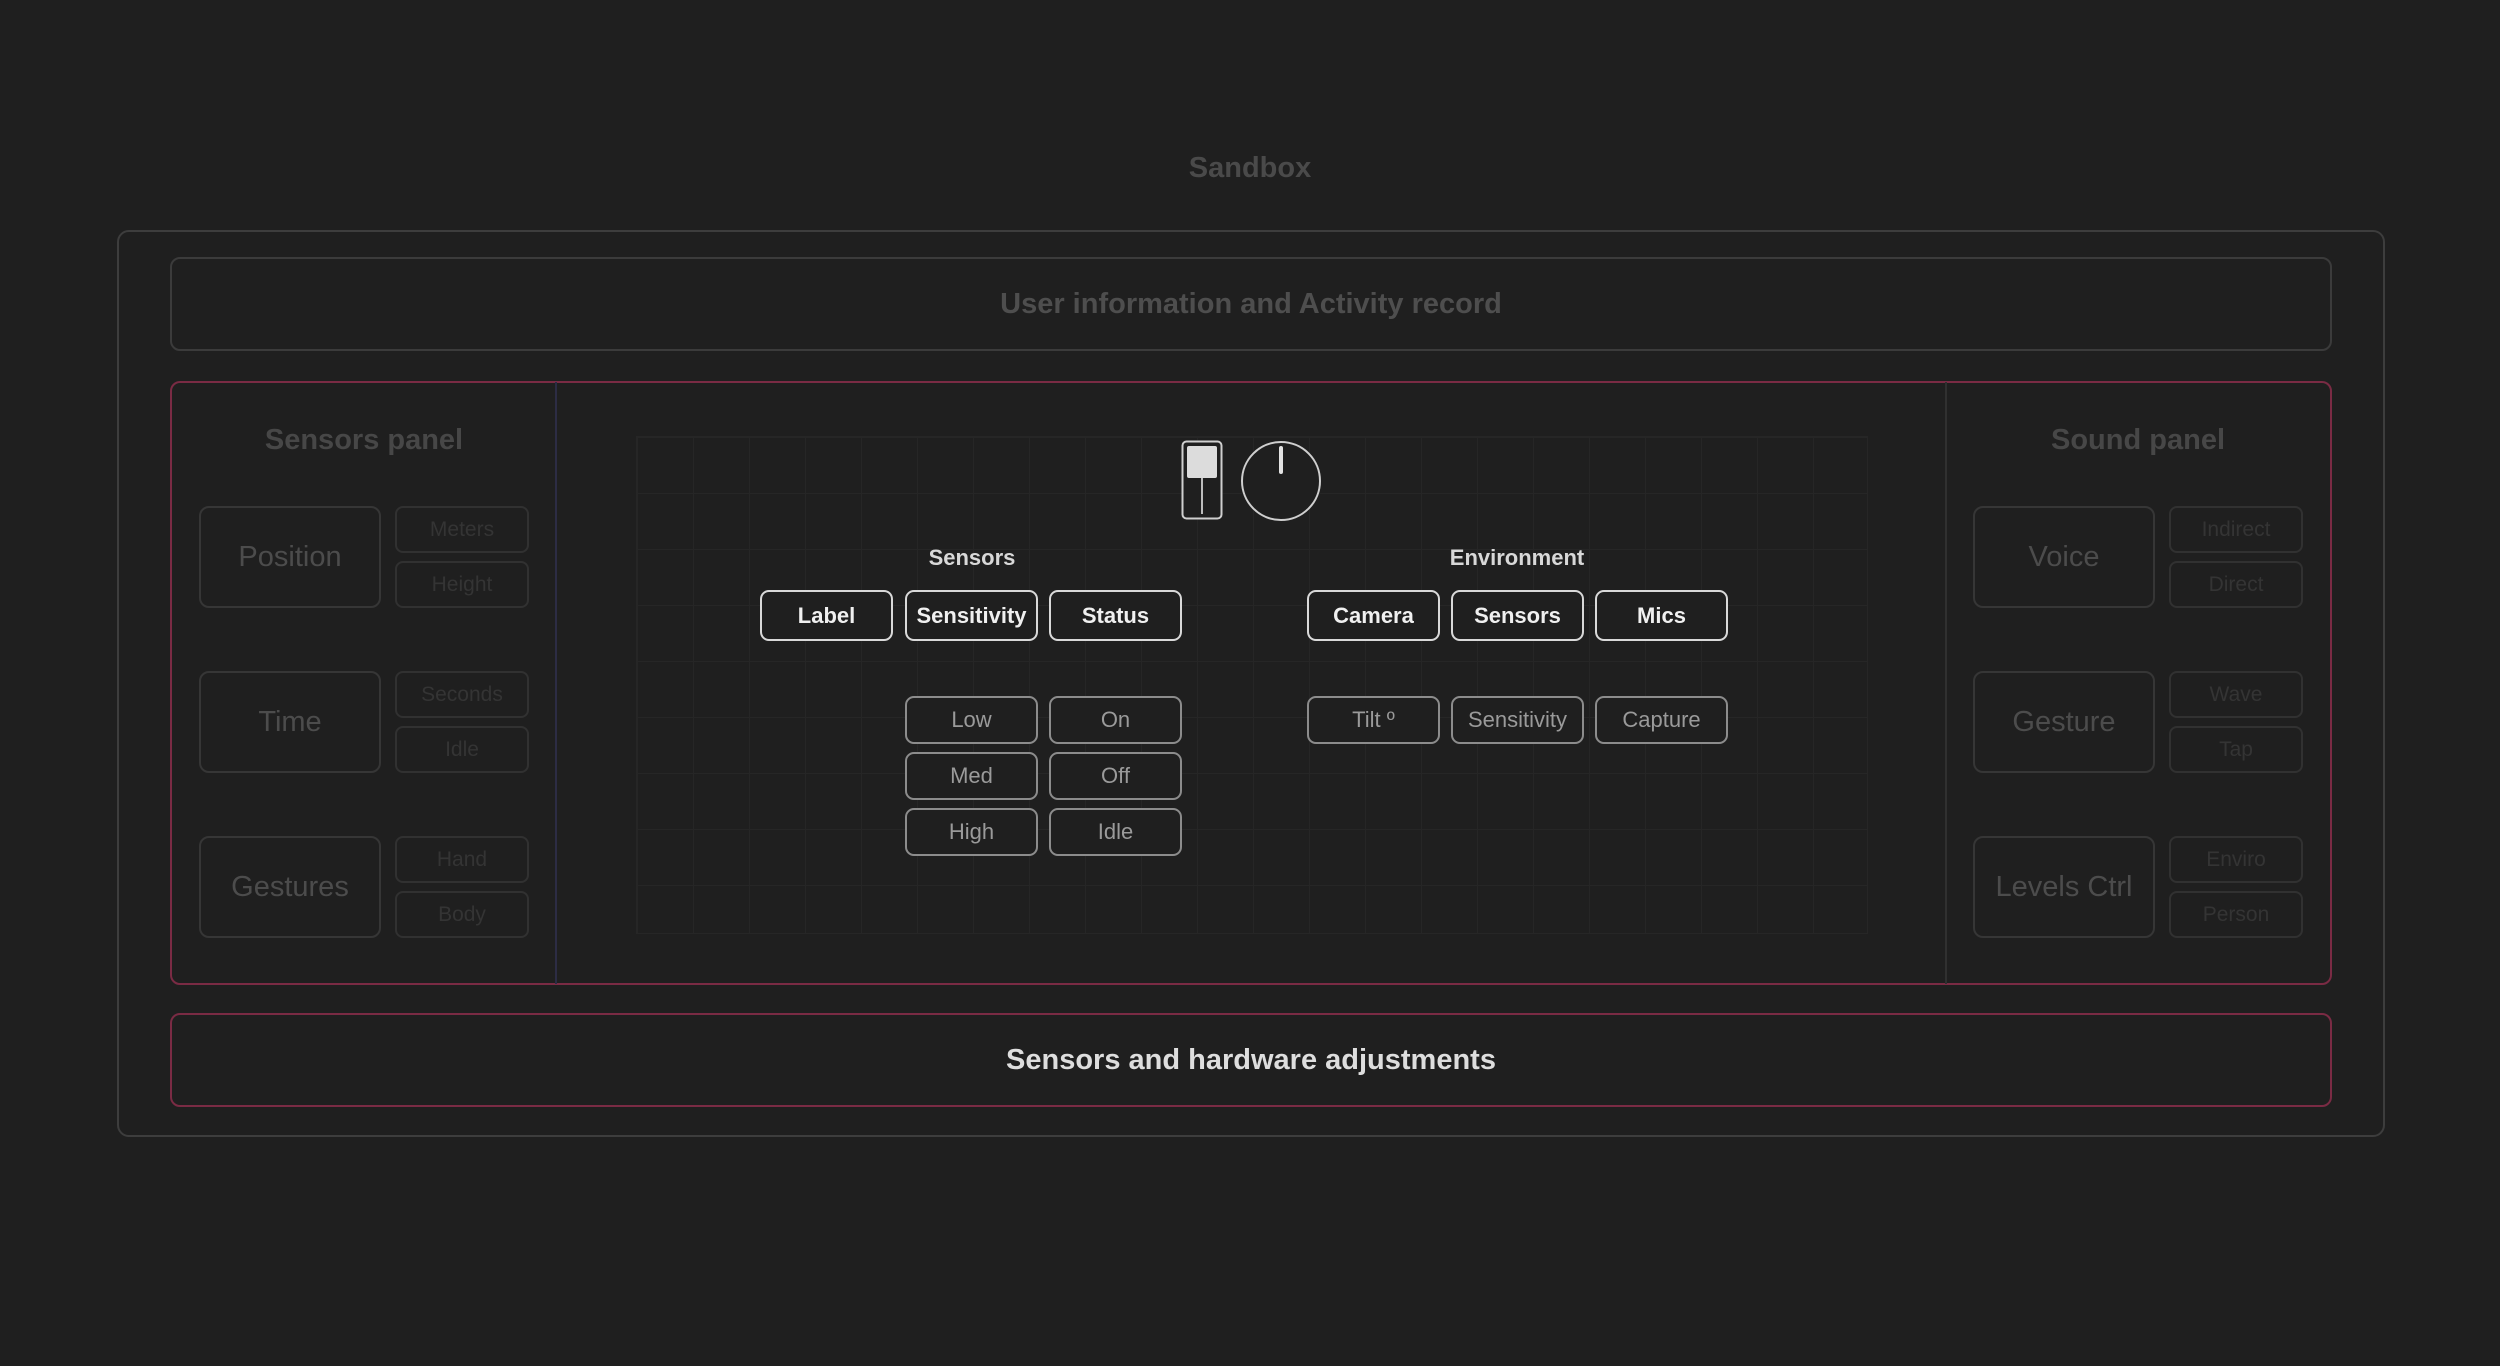 Image resolution: width=2500 pixels, height=1366 pixels. Describe the element at coordinates (2064, 887) in the screenshot. I see `levels-ctrl-cell: Levels Ctrl` at that location.